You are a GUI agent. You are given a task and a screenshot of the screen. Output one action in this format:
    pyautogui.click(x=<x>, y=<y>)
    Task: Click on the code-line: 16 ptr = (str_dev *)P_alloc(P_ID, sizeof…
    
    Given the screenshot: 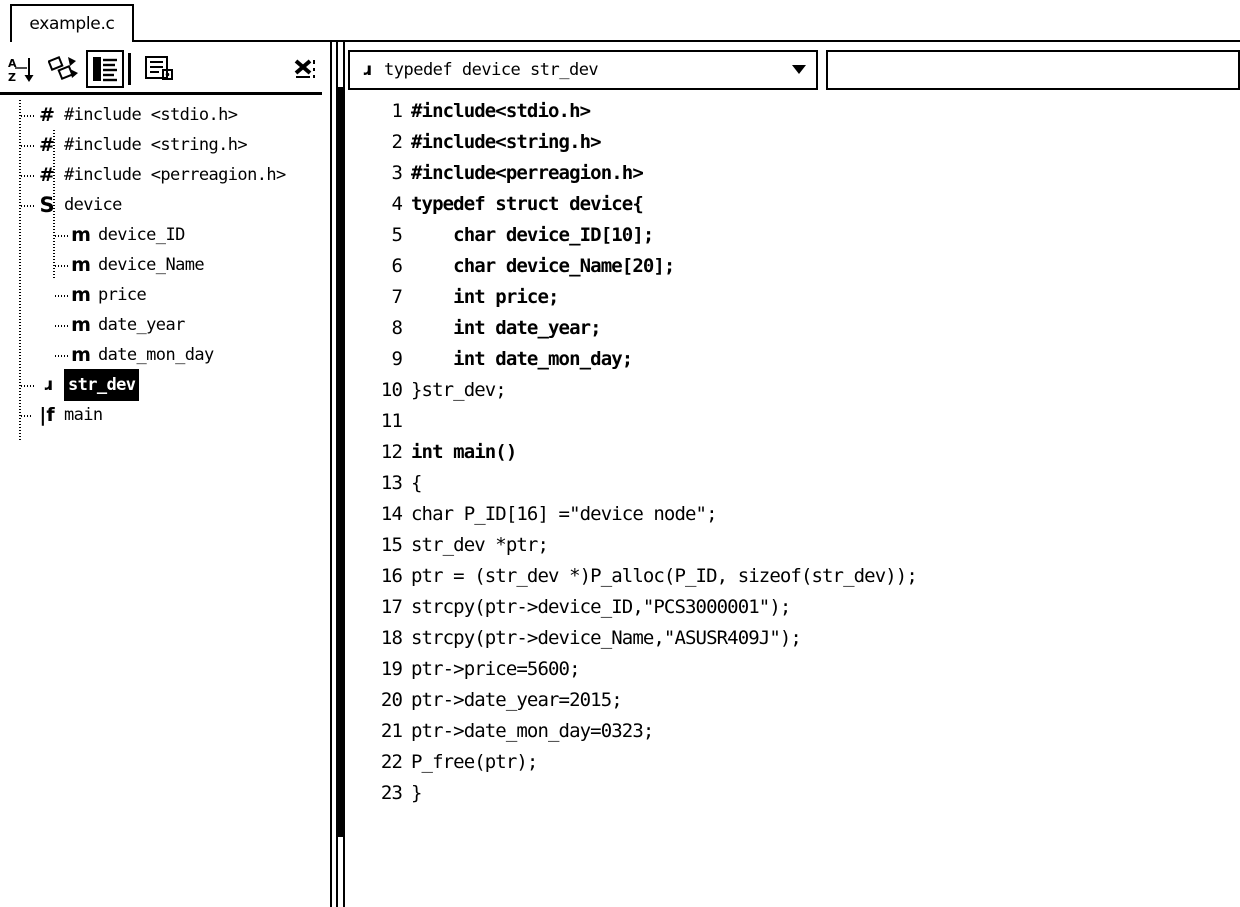 What is the action you would take?
    pyautogui.click(x=790, y=580)
    